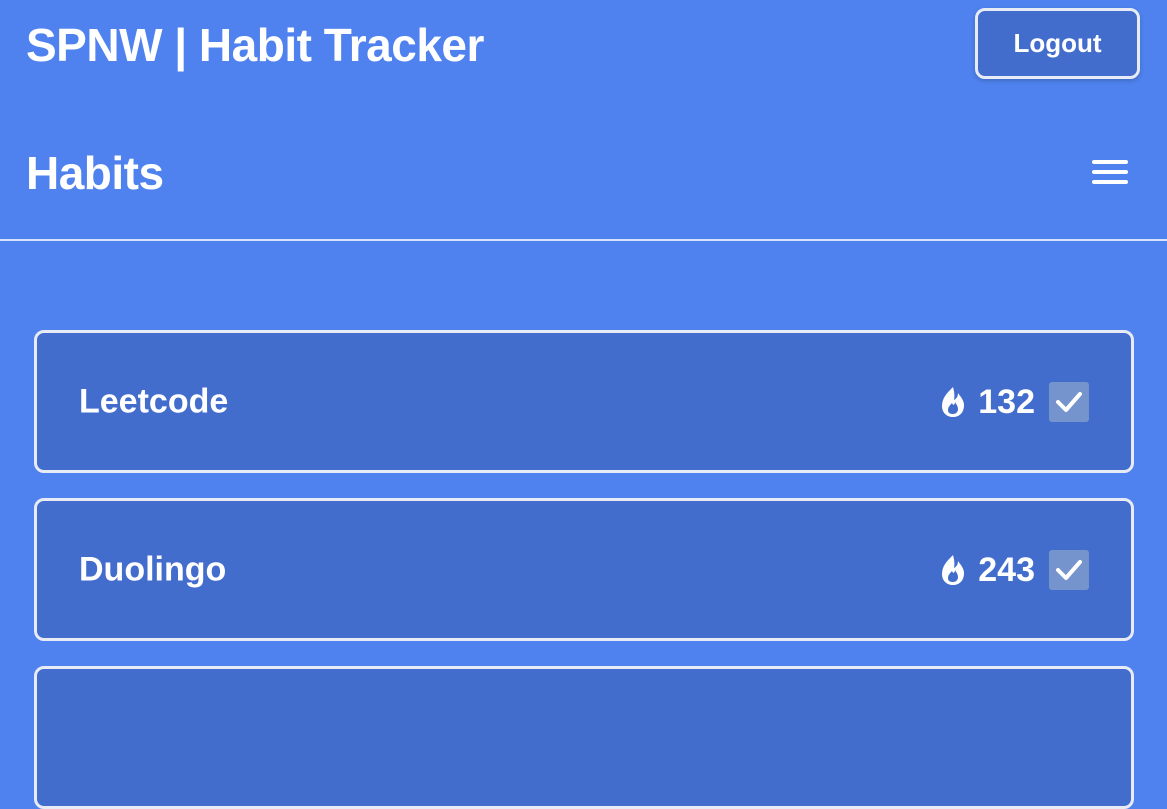 The image size is (1167, 809). Describe the element at coordinates (1006, 401) in the screenshot. I see `streak-count: 132` at that location.